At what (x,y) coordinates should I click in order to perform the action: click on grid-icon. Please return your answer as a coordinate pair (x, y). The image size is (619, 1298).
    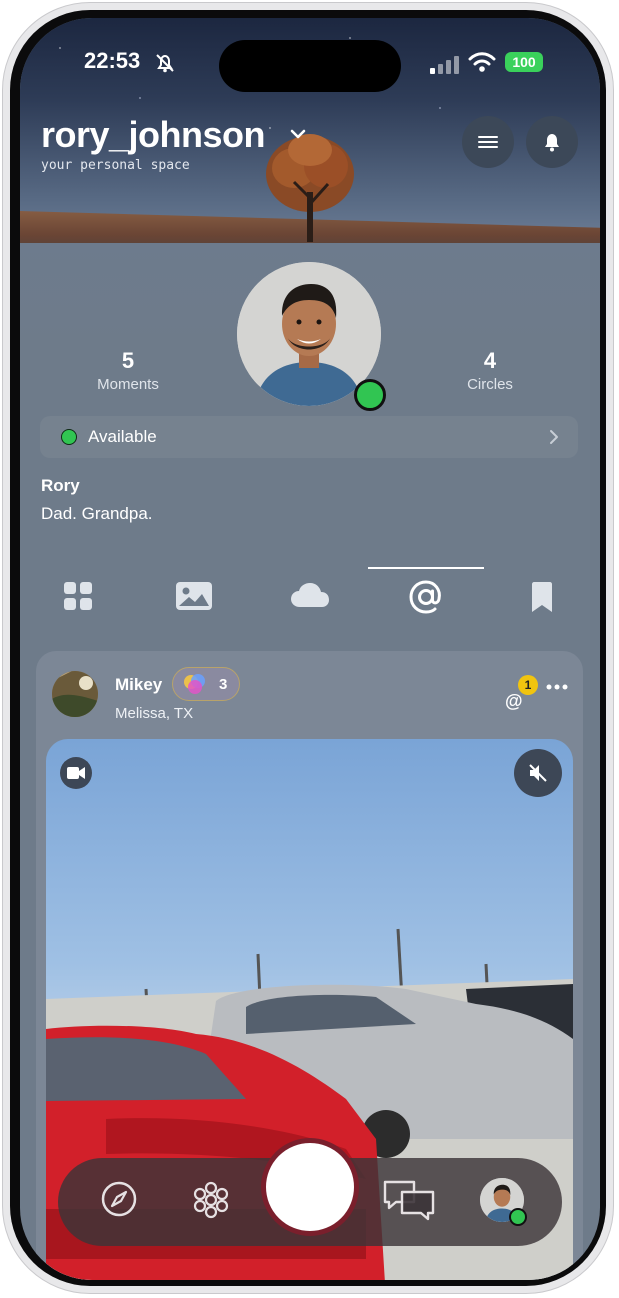
    Looking at the image, I should click on (78, 596).